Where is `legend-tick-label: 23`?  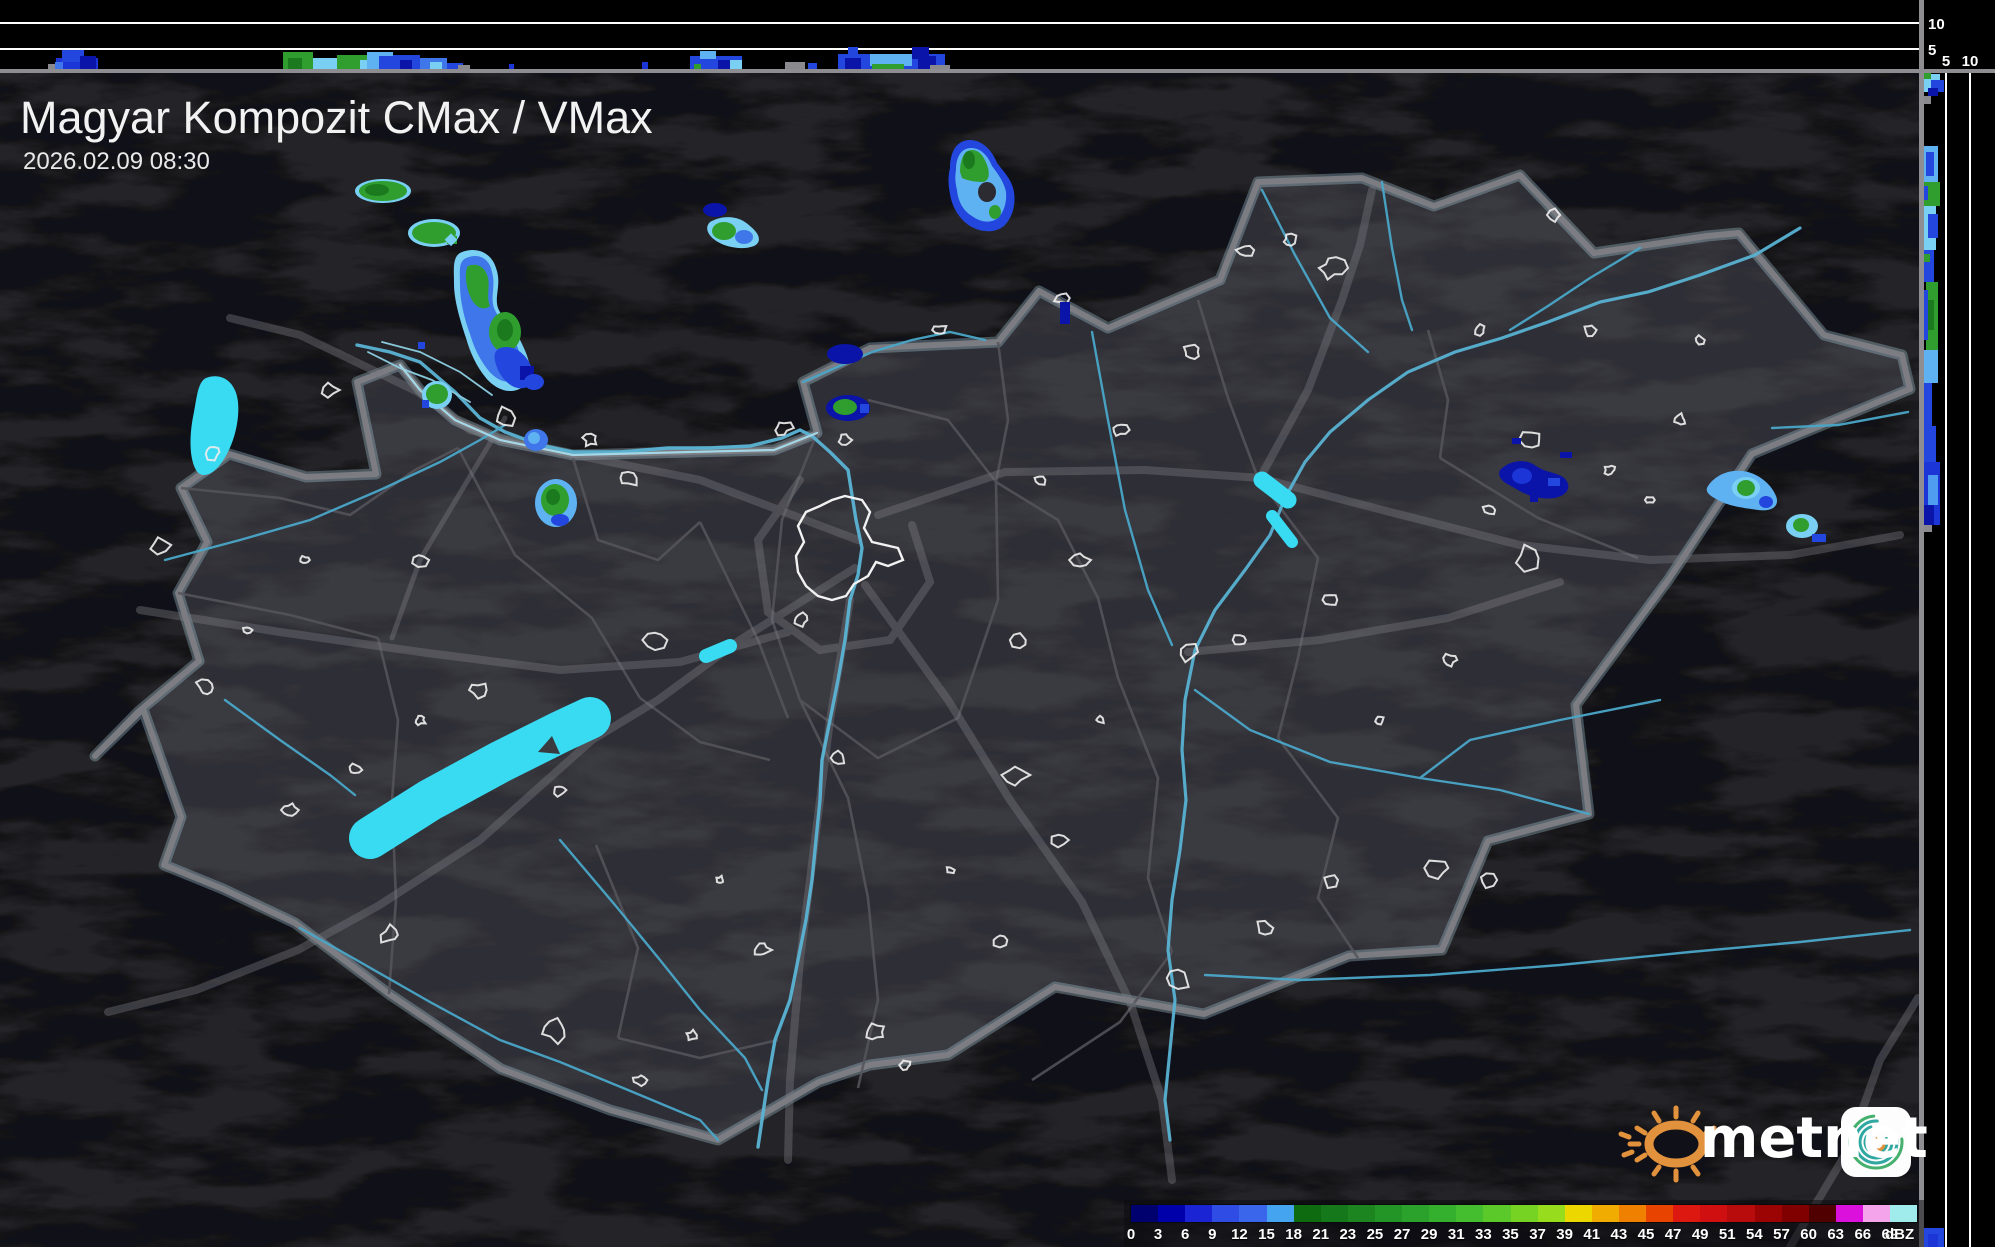 legend-tick-label: 23 is located at coordinates (1348, 1234).